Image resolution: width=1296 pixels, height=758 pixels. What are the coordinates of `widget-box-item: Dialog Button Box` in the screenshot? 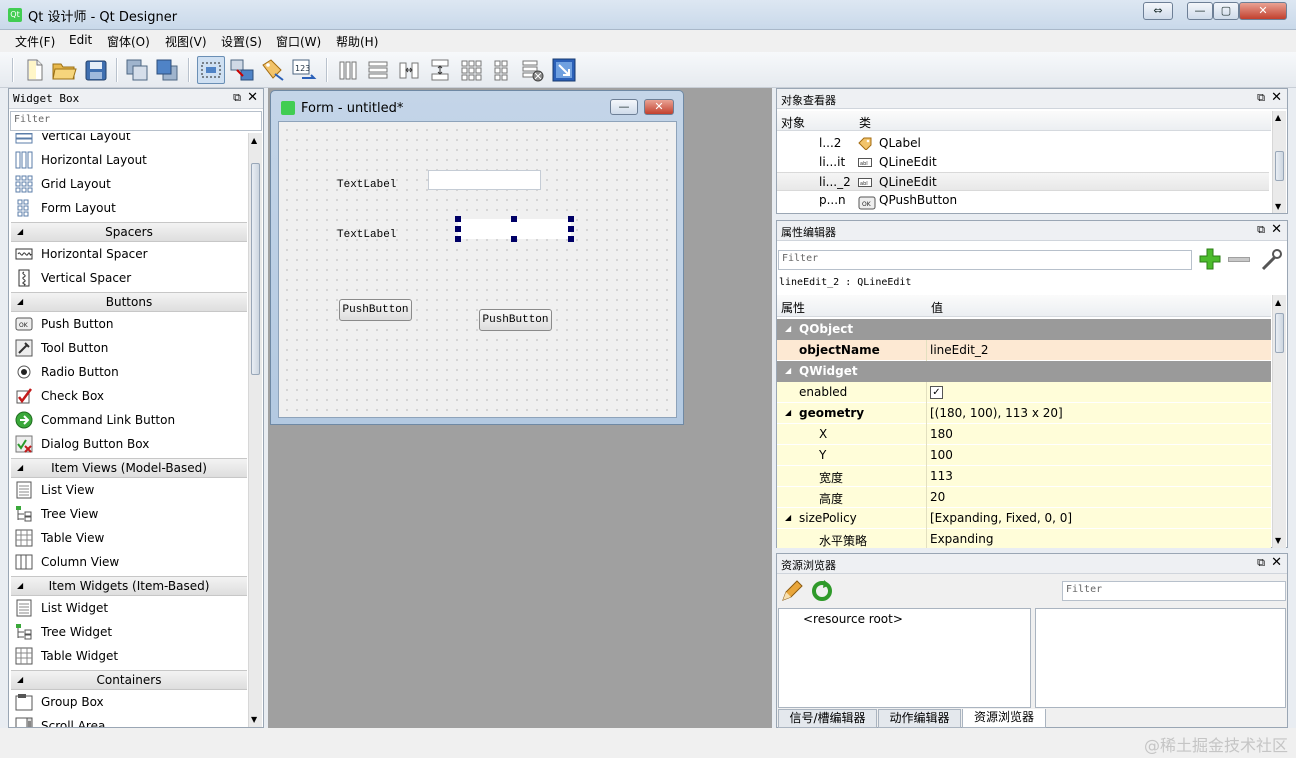 It's located at (129, 444).